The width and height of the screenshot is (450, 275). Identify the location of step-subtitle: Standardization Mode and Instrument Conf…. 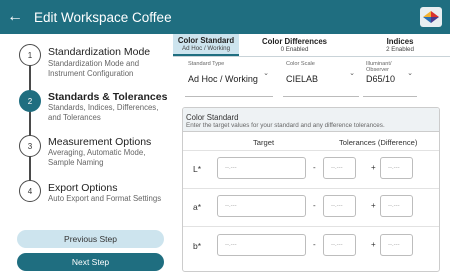
(94, 68).